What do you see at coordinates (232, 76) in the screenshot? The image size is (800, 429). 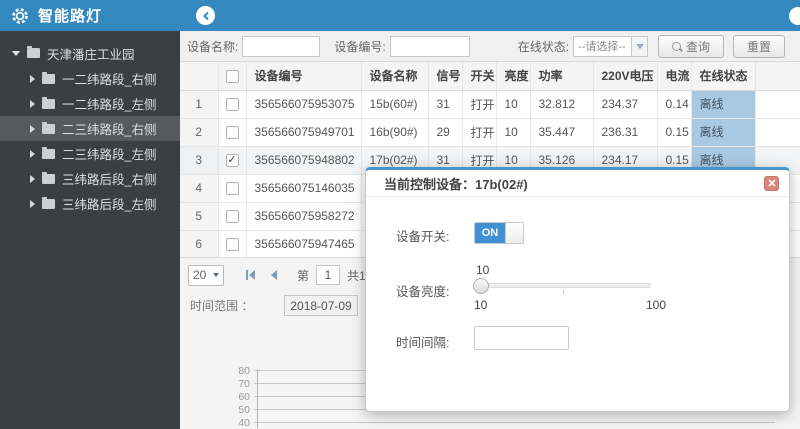 I see `select-all-checkbox` at bounding box center [232, 76].